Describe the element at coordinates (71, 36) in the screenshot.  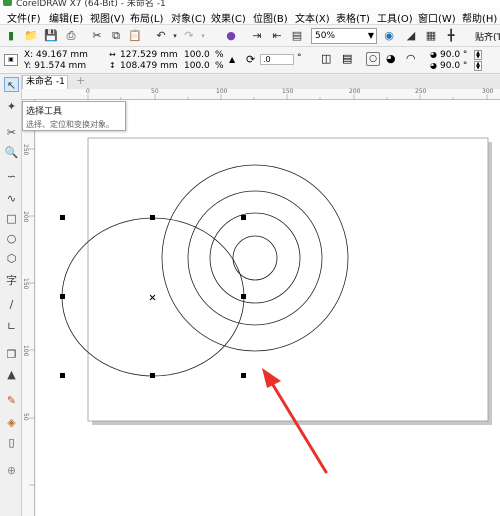
I see `print-icon: ⎙` at that location.